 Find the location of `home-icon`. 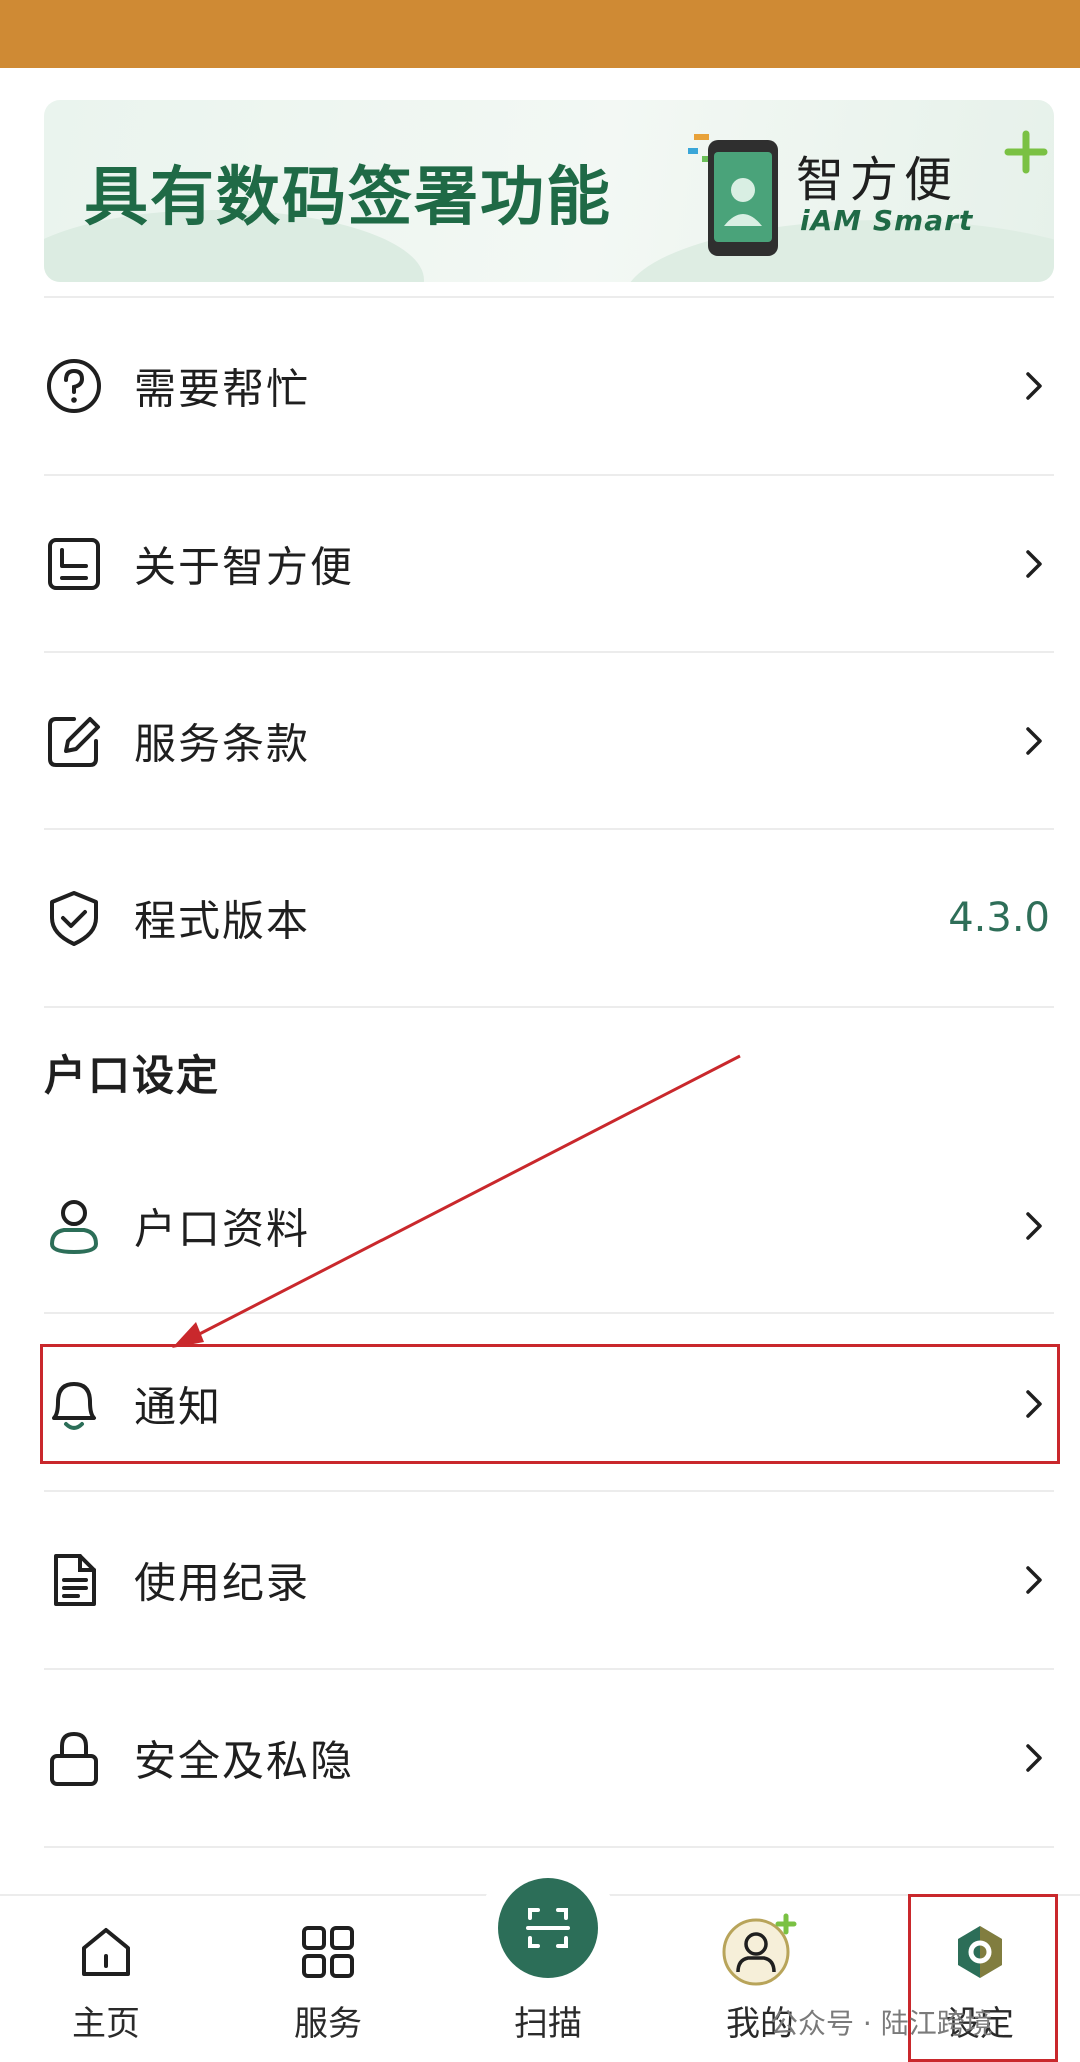

home-icon is located at coordinates (106, 1952).